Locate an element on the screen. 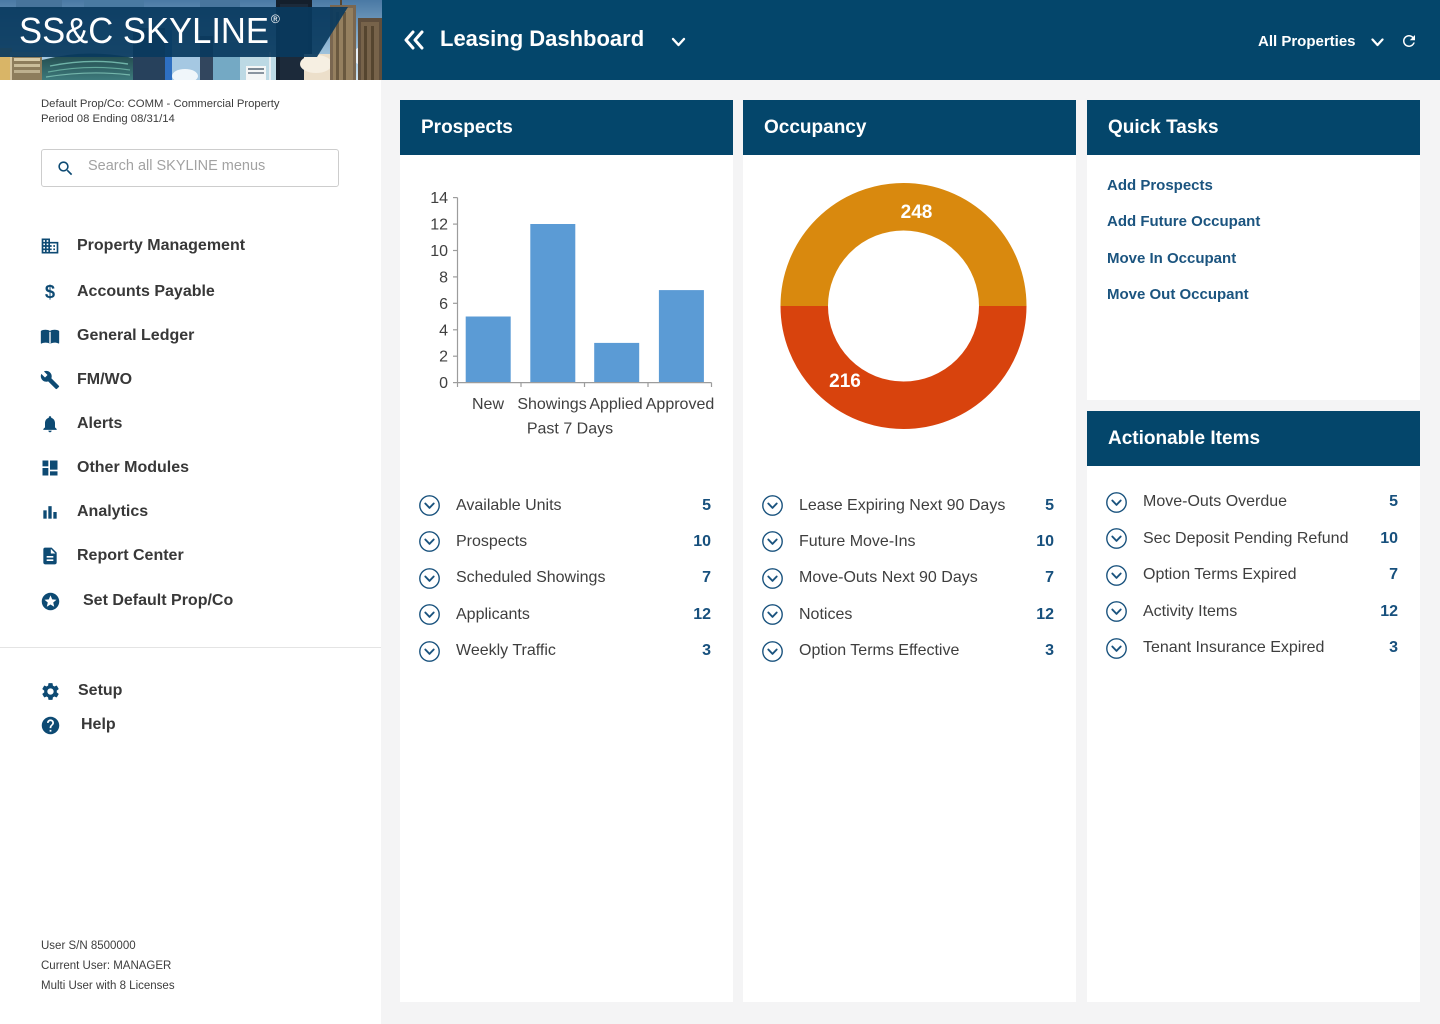 The height and width of the screenshot is (1024, 1440). svg-text: 8 is located at coordinates (443, 277).